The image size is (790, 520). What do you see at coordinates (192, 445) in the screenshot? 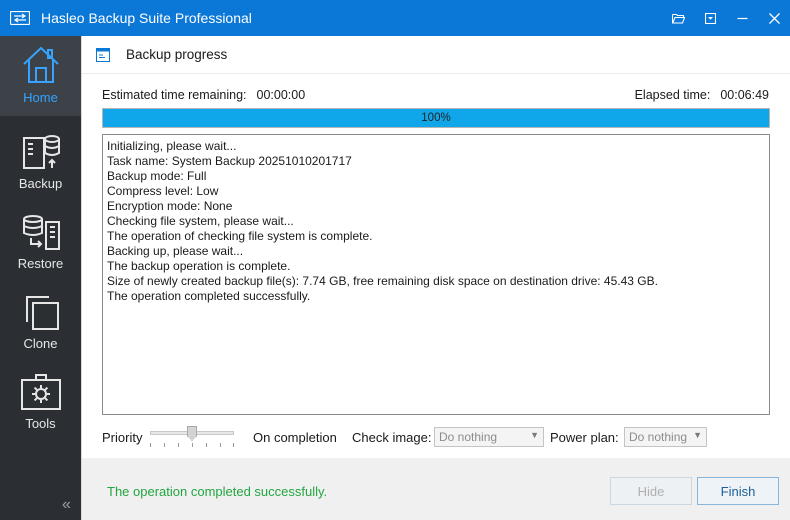
I see `slider-ticks` at bounding box center [192, 445].